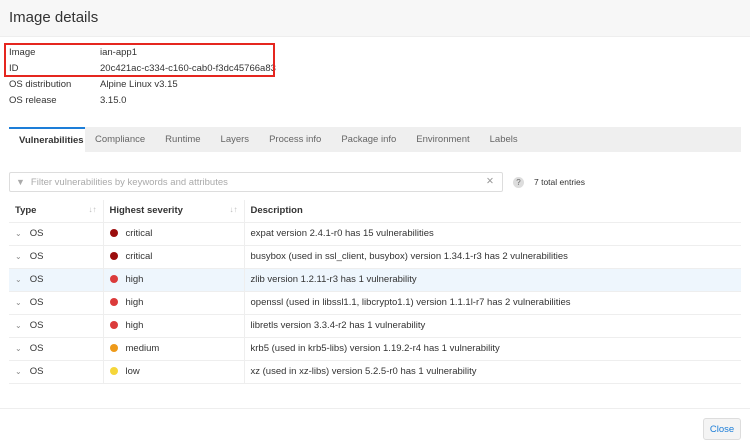 Image resolution: width=750 pixels, height=447 pixels. What do you see at coordinates (40, 84) in the screenshot?
I see `info-label: OS distribution` at bounding box center [40, 84].